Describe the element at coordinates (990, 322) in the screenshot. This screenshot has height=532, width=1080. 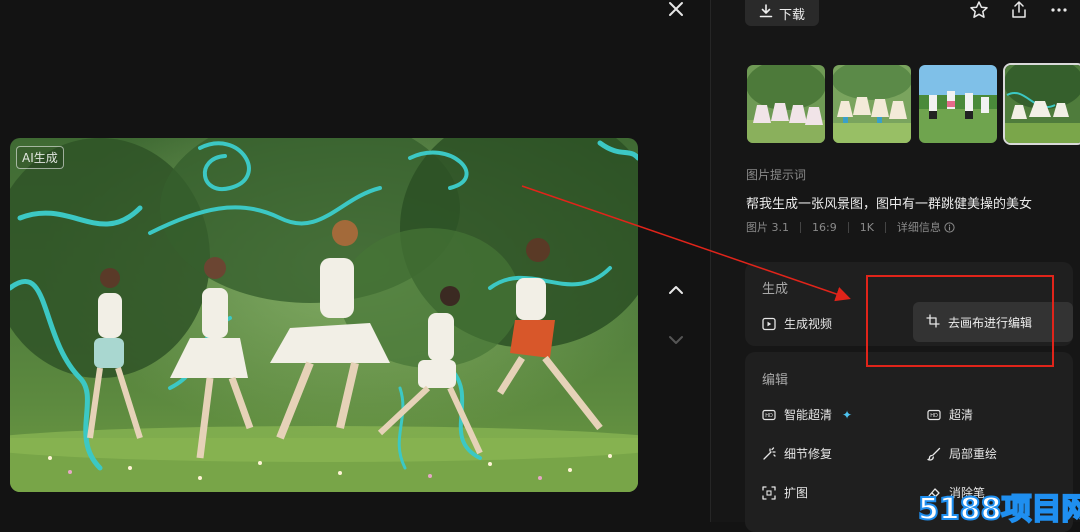
I see `edit-on-canvas-label: 去画布进行编辑` at that location.